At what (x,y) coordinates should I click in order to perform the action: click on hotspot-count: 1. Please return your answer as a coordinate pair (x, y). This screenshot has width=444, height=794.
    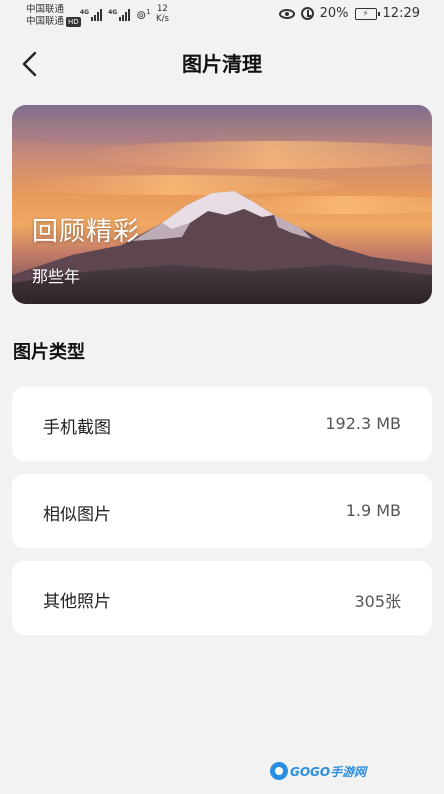
    Looking at the image, I should click on (148, 12).